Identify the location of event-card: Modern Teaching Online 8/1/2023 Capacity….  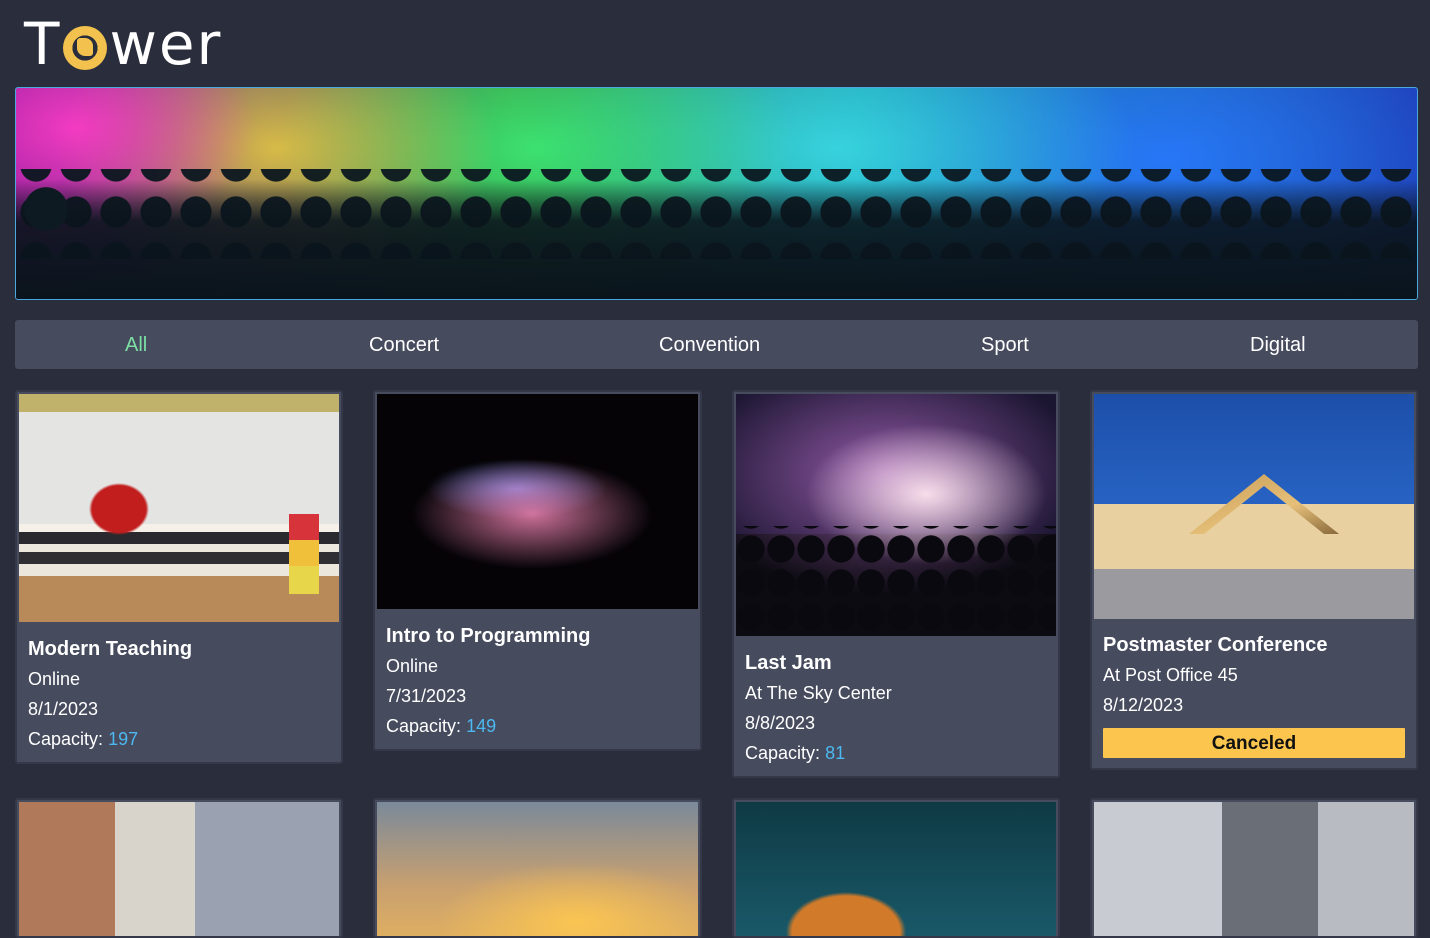
(179, 577).